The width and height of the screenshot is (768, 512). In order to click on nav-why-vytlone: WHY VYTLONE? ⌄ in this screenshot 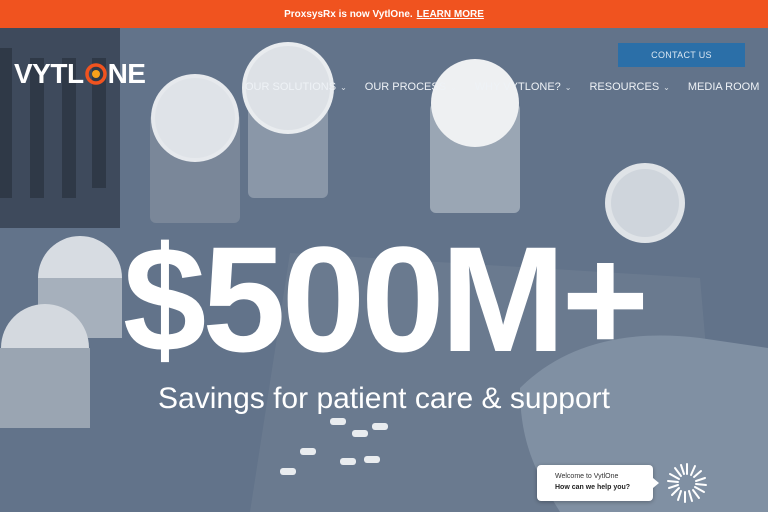, I will do `click(523, 87)`.